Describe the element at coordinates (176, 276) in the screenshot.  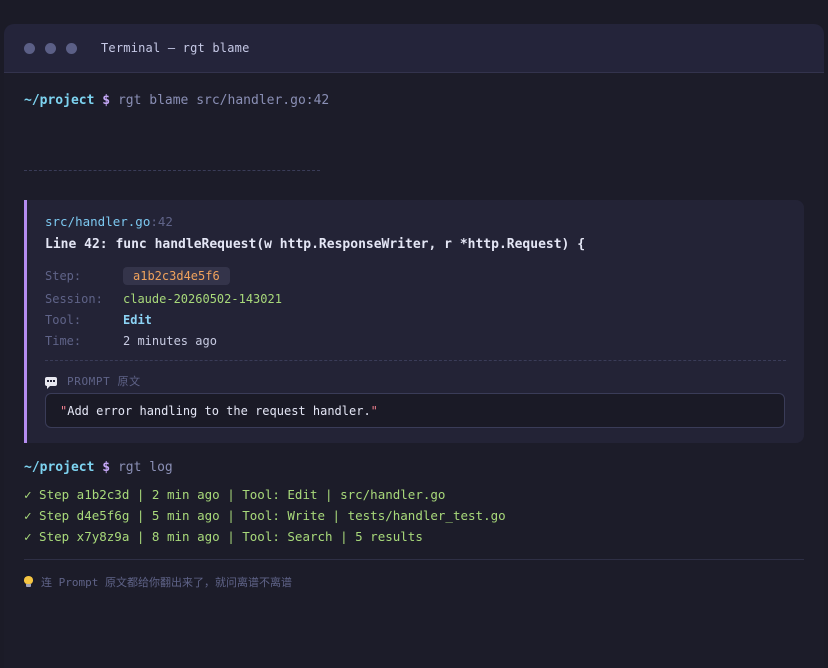
I see `step-hash-badge: a1b2c3d4e5f6` at that location.